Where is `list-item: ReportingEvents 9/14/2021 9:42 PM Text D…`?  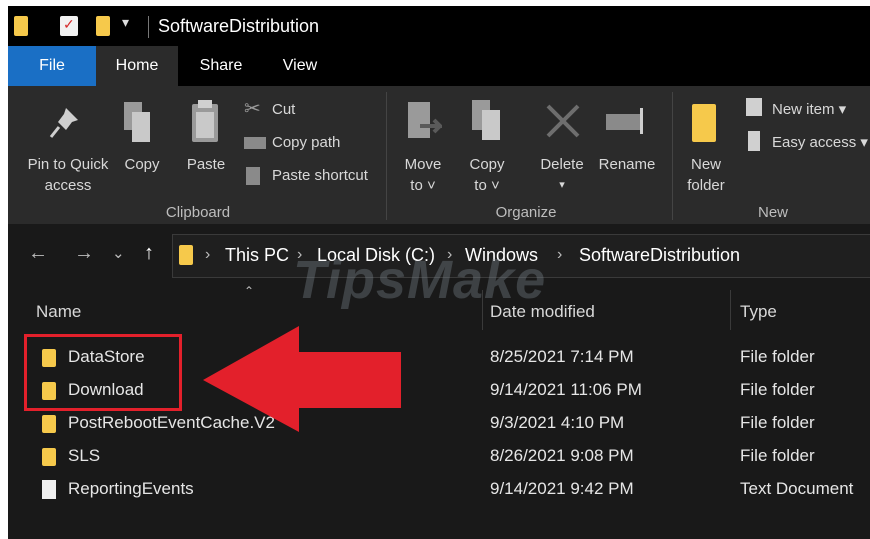
list-item: ReportingEvents 9/14/2021 9:42 PM Text D… is located at coordinates (439, 490).